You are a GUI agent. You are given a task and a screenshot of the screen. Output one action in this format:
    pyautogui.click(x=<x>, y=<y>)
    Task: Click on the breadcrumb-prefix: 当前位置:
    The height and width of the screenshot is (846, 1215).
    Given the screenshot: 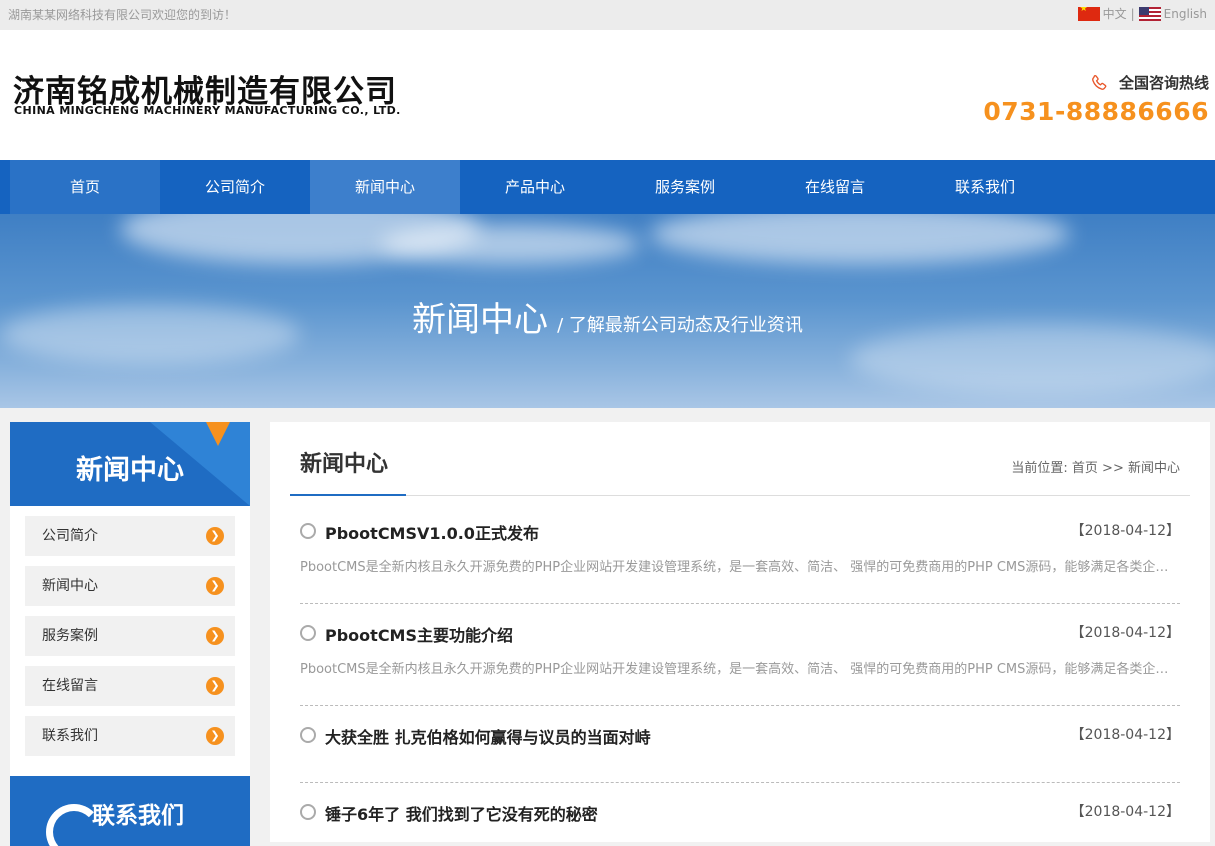 What is the action you would take?
    pyautogui.click(x=1039, y=468)
    